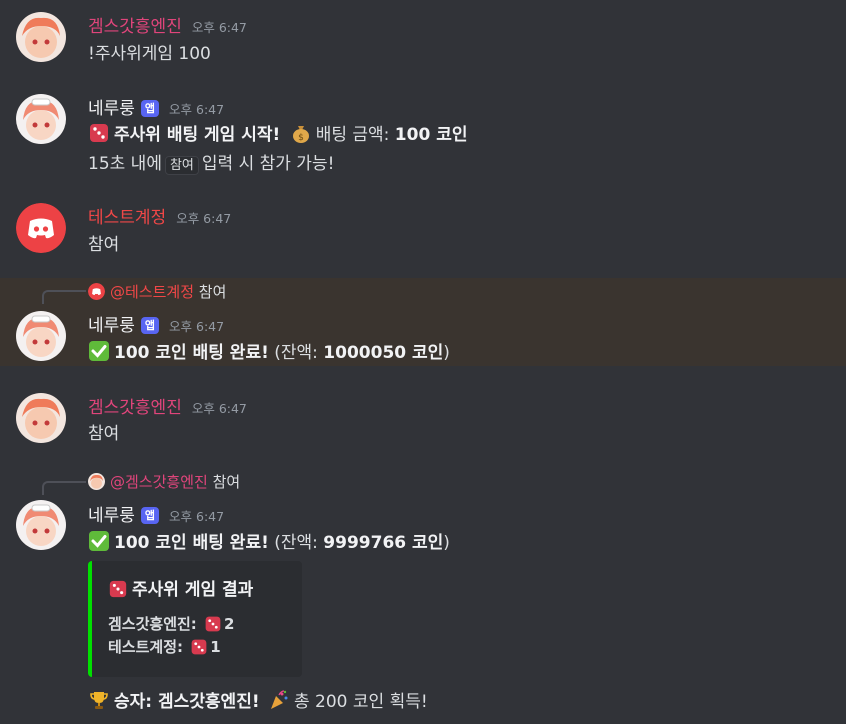 This screenshot has height=724, width=846. Describe the element at coordinates (431, 135) in the screenshot. I see `bet-amount: 100 코인` at that location.